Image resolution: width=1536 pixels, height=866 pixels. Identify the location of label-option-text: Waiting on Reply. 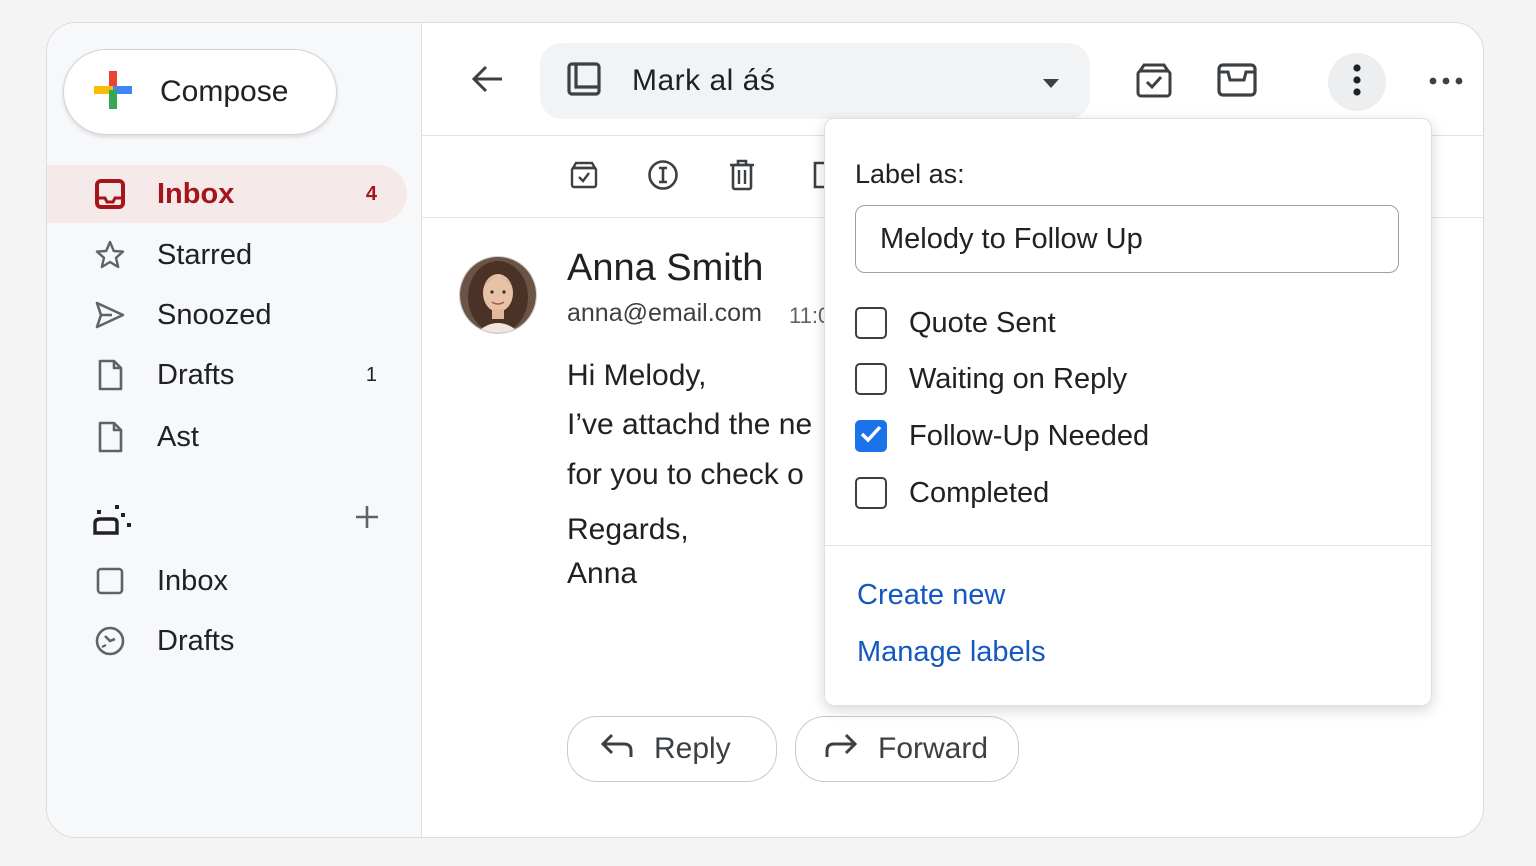
(1018, 378).